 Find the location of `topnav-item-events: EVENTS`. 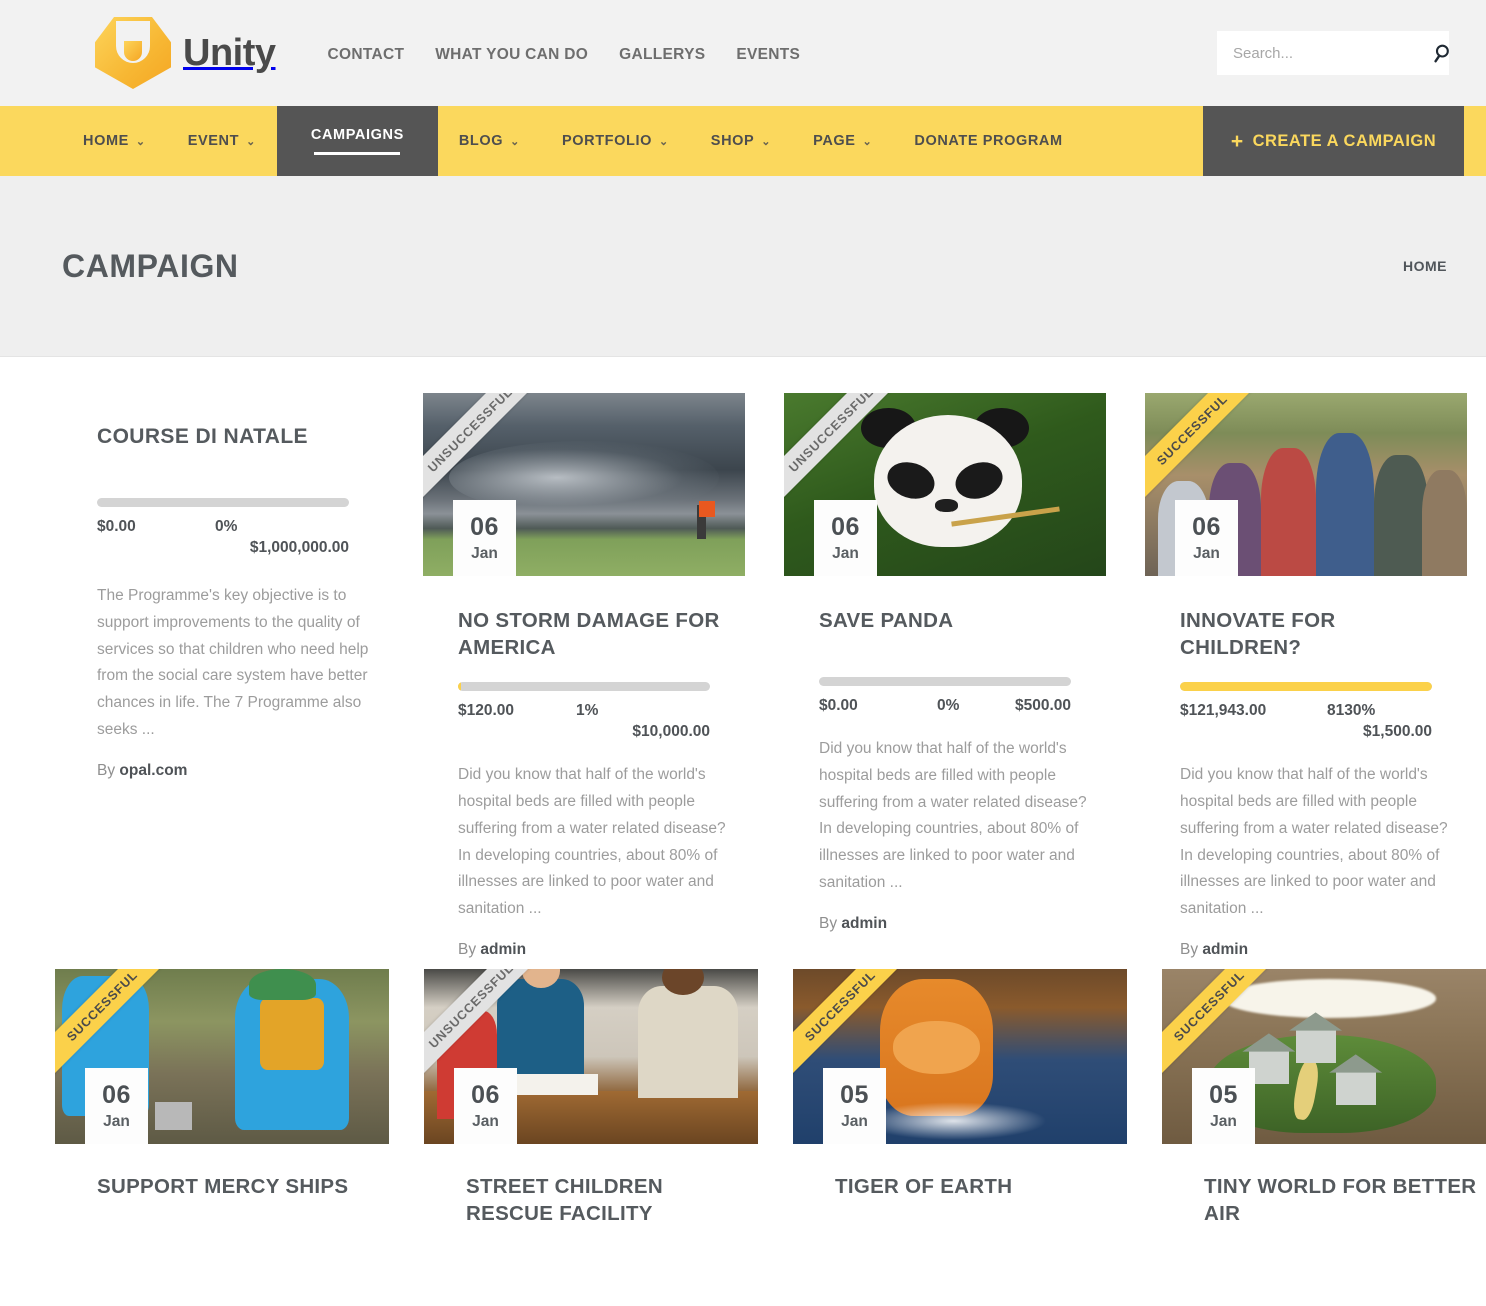

topnav-item-events: EVENTS is located at coordinates (768, 55).